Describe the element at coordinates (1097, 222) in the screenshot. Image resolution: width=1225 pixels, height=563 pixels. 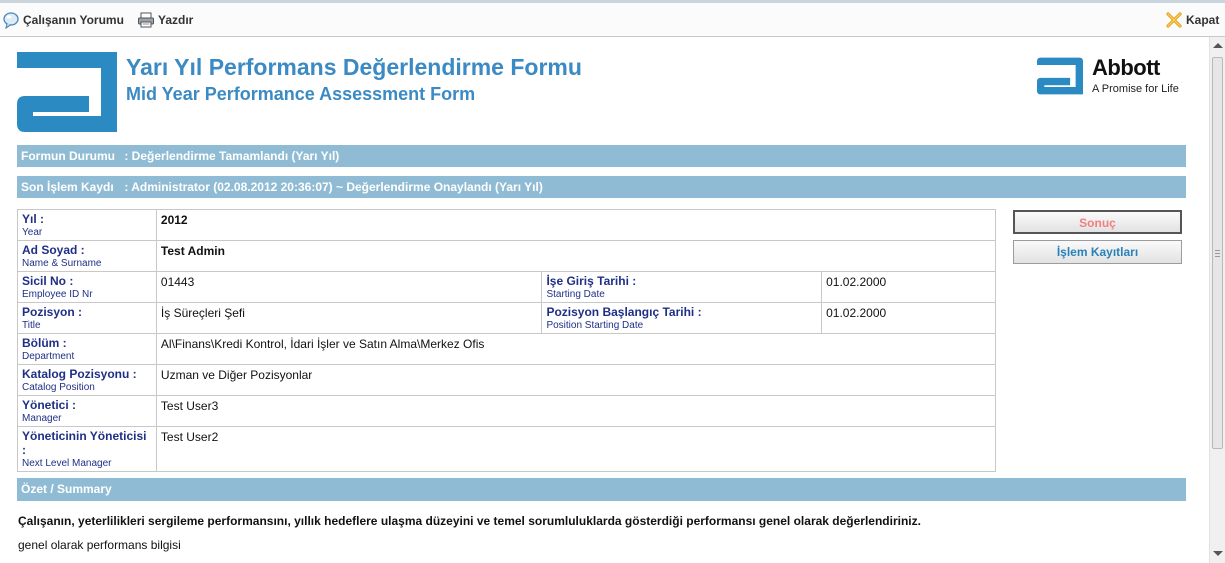
I see `result-button: Sonuç` at that location.